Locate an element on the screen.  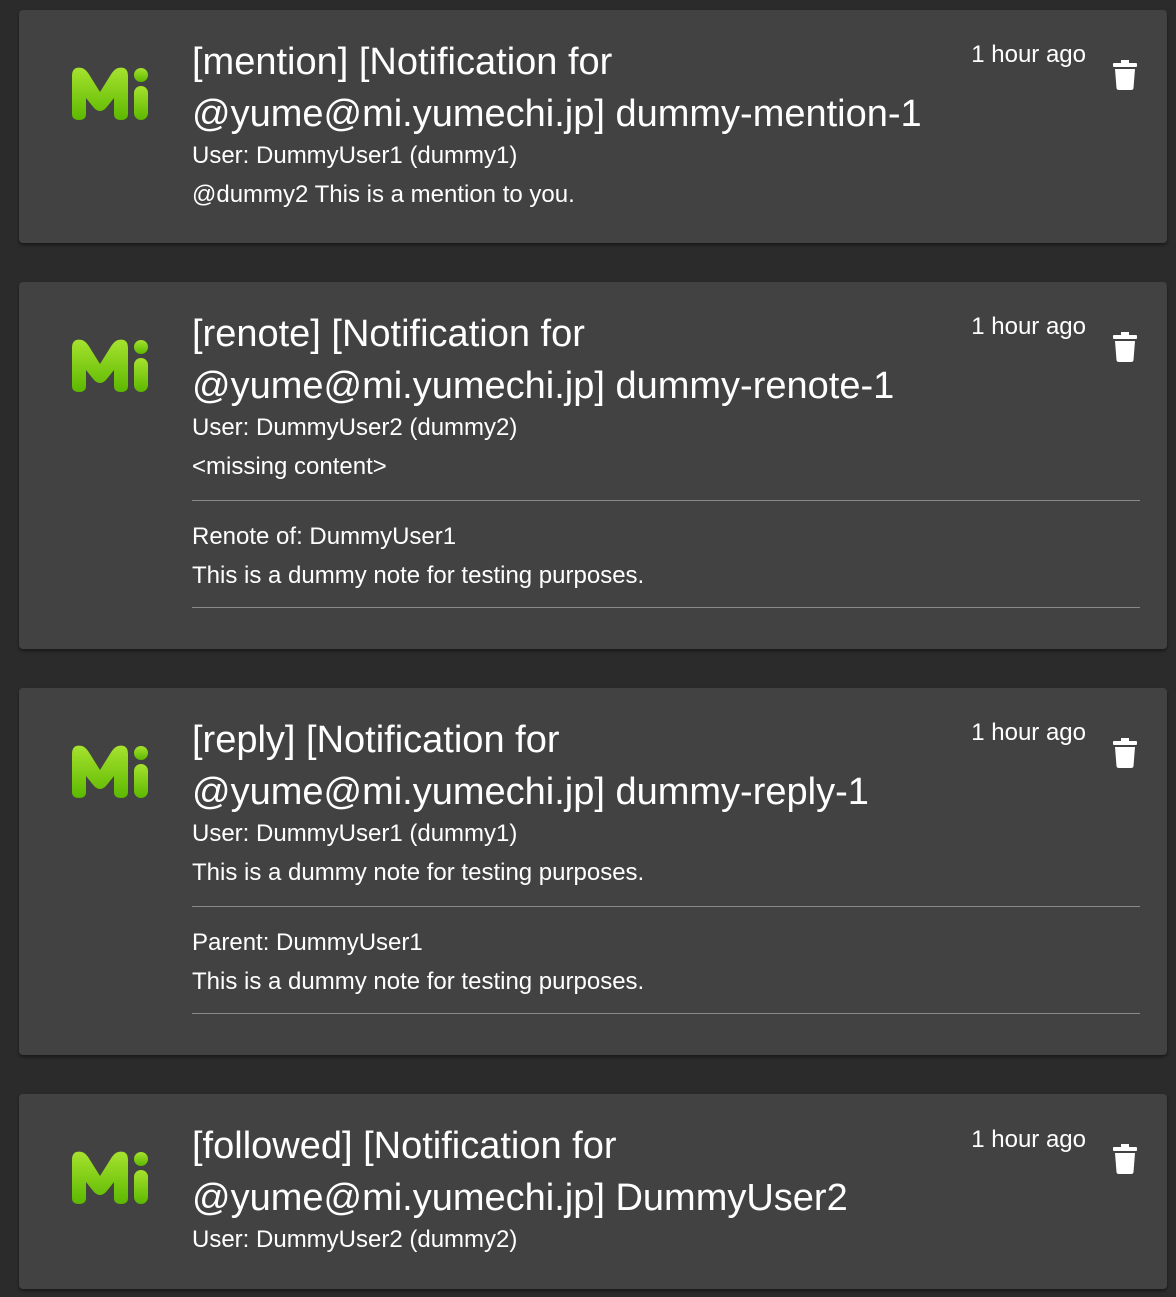
quote-header: Parent: DummyUser1 is located at coordinates (307, 942).